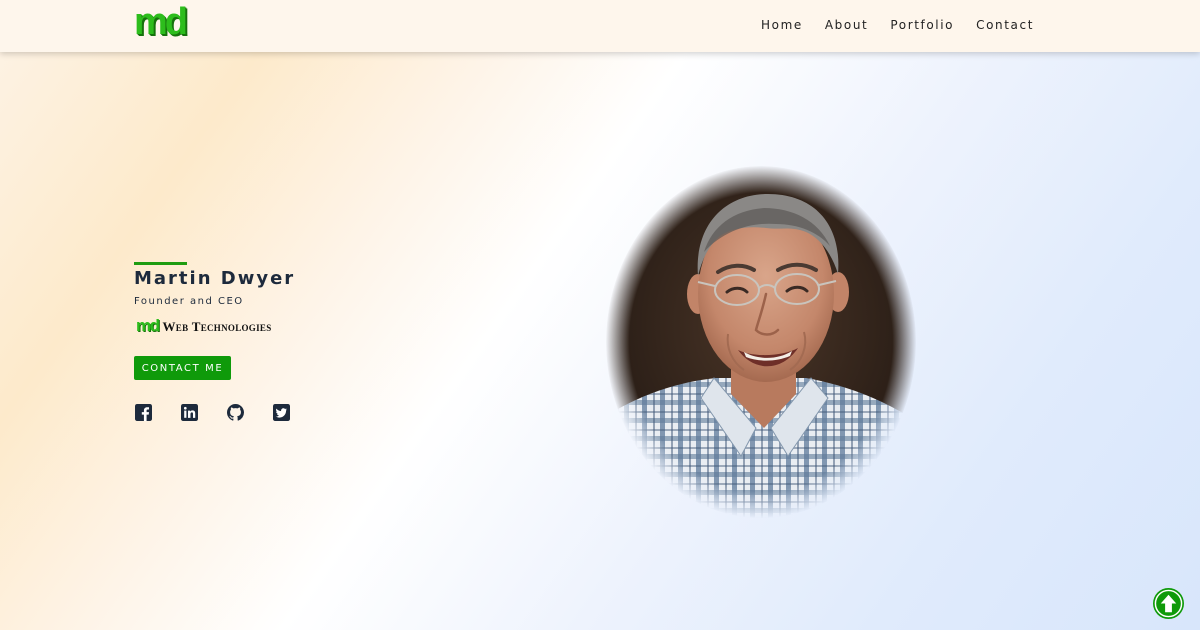 The width and height of the screenshot is (1200, 630). What do you see at coordinates (922, 25) in the screenshot?
I see `nav-portfolio-link: Portfolio` at bounding box center [922, 25].